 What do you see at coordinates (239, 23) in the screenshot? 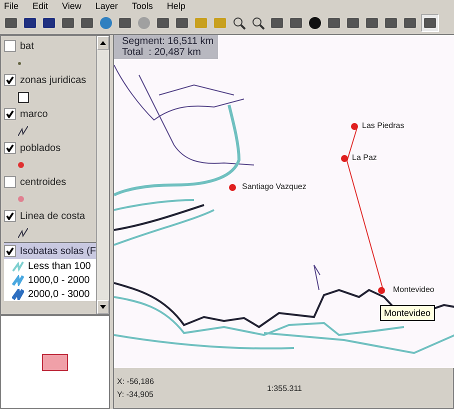
I see `zoom-in-icon` at bounding box center [239, 23].